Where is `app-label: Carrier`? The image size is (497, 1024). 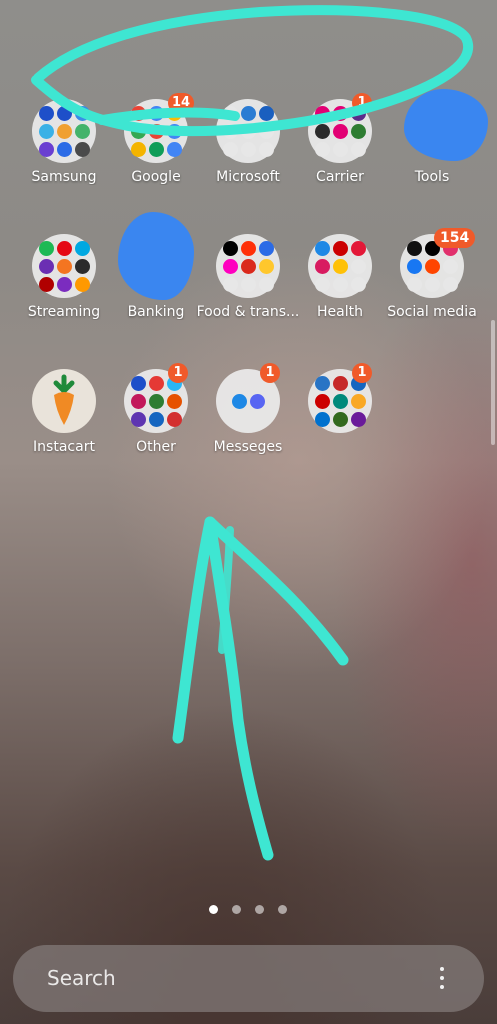
app-label: Carrier is located at coordinates (340, 177).